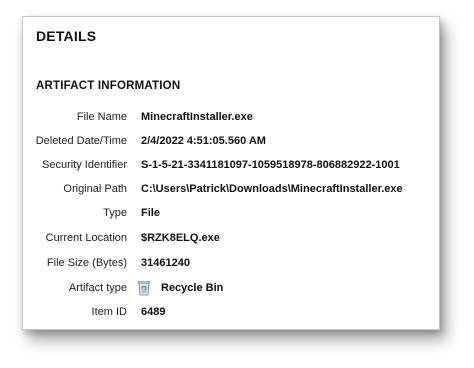 This screenshot has width=474, height=368. What do you see at coordinates (150, 213) in the screenshot?
I see `field-value: File` at bounding box center [150, 213].